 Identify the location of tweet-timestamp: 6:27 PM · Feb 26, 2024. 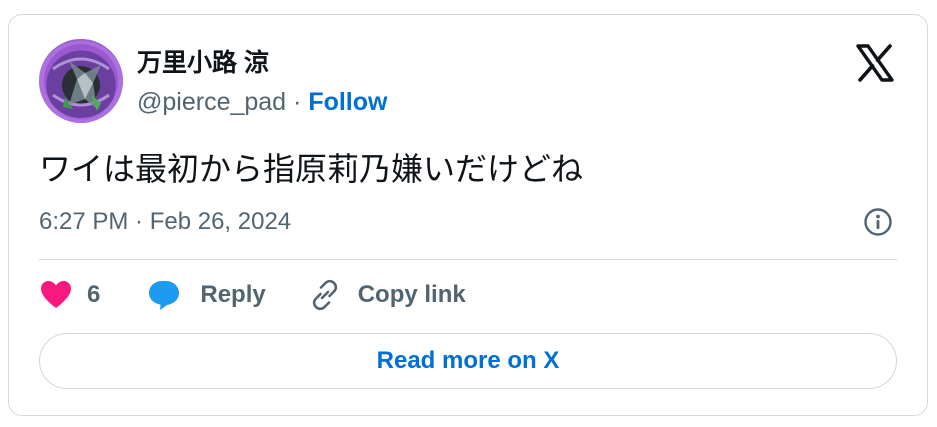
(165, 222).